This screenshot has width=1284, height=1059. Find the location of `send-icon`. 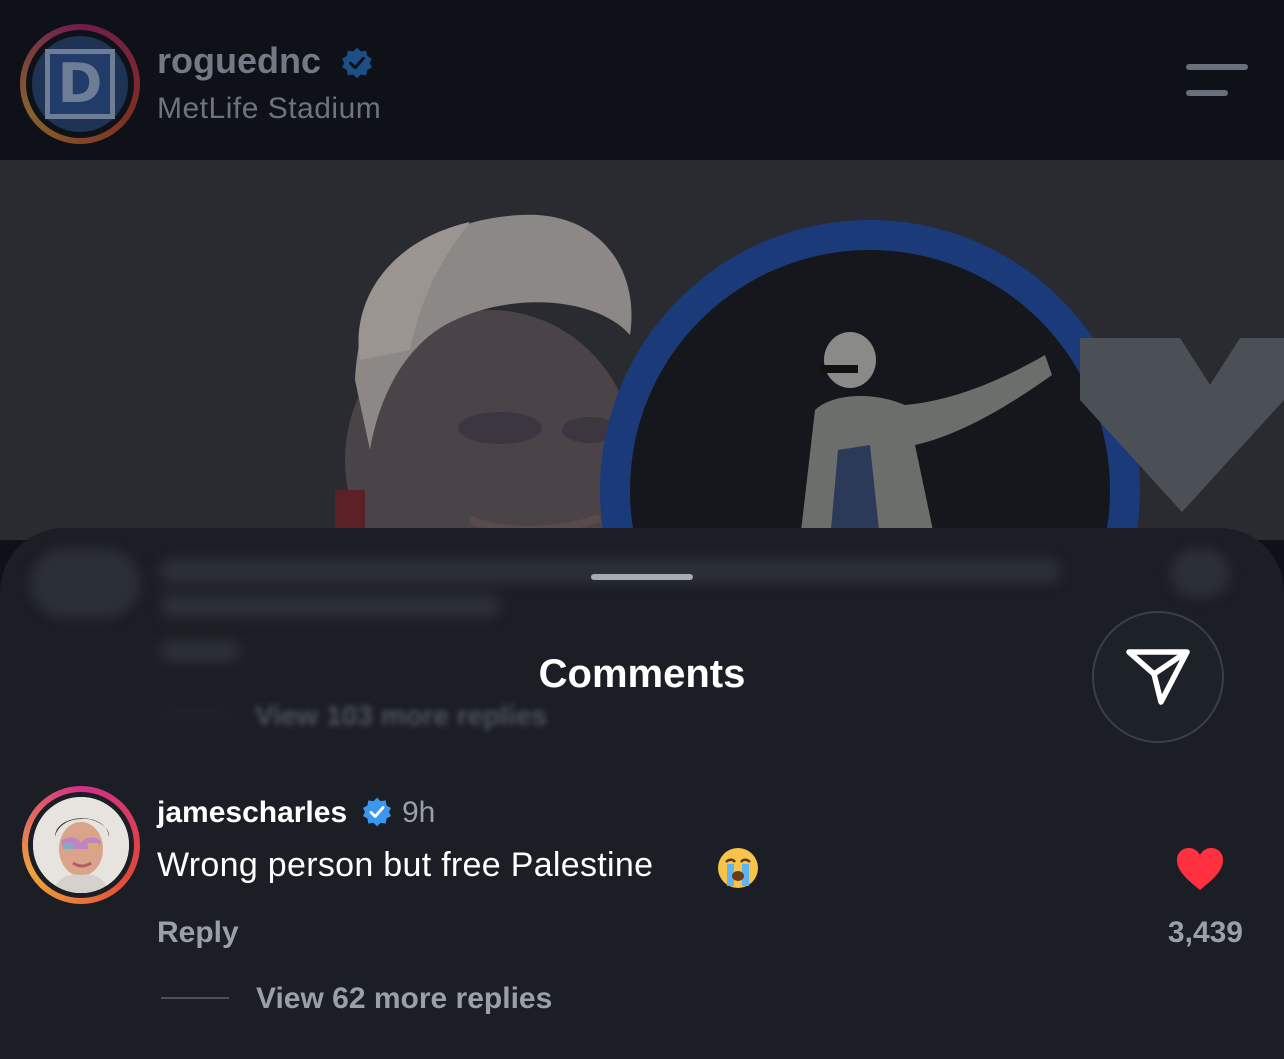

send-icon is located at coordinates (1158, 677).